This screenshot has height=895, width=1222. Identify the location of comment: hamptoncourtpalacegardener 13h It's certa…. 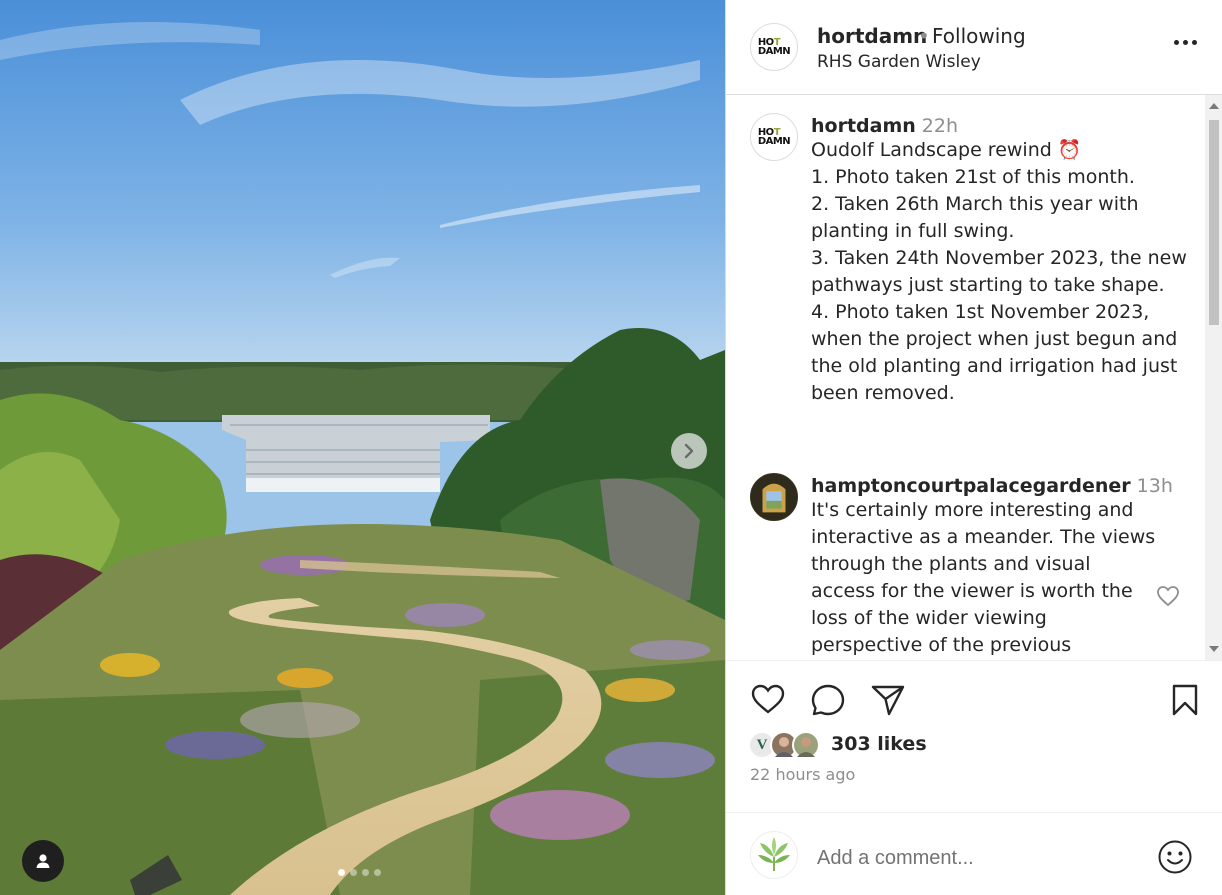
(992, 567).